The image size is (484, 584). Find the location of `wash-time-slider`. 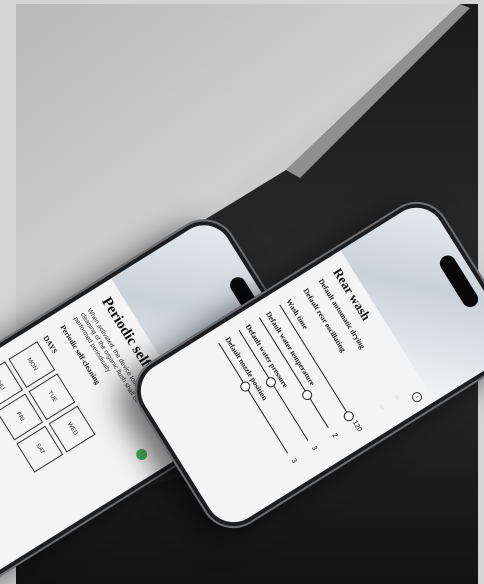

wash-time-slider is located at coordinates (314, 360).